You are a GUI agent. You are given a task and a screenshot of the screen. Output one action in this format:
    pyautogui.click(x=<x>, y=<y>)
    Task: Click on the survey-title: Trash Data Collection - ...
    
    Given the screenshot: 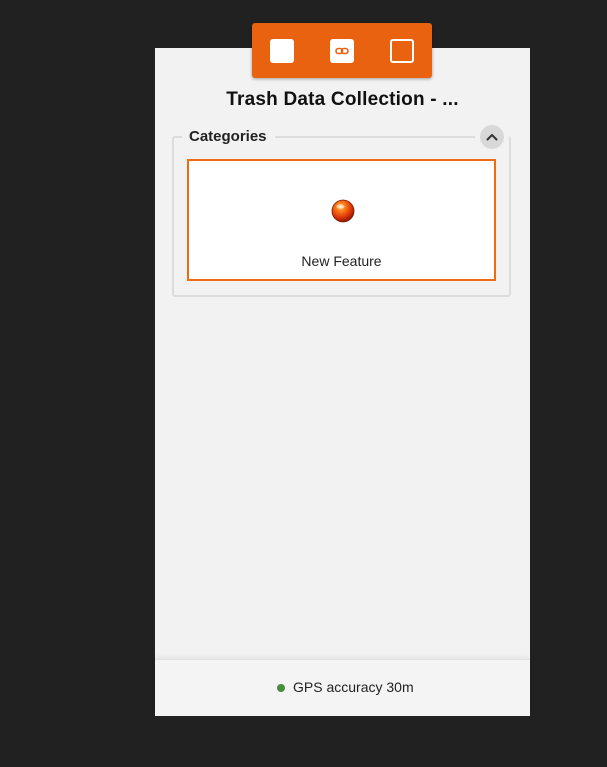 What is the action you would take?
    pyautogui.click(x=342, y=99)
    